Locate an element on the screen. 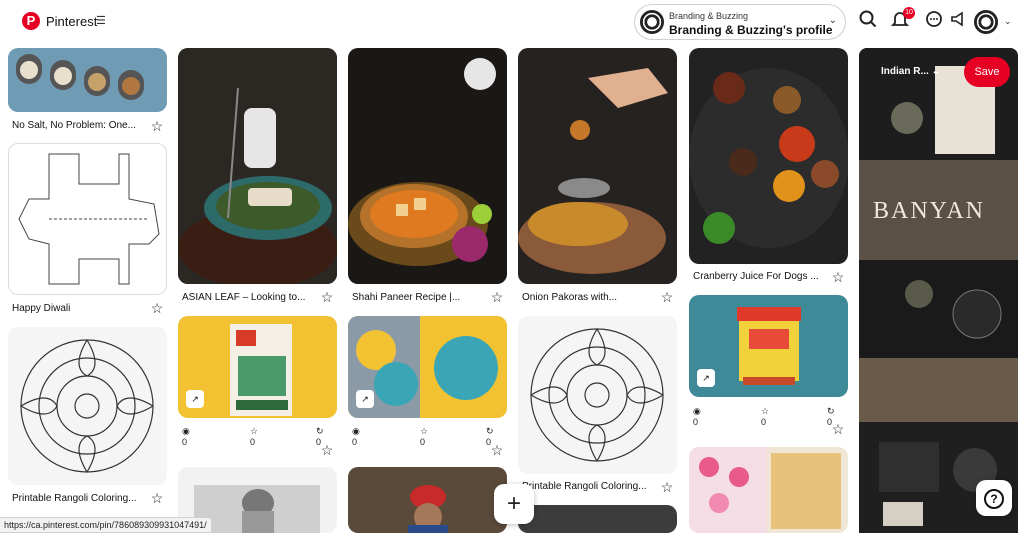  pin-image-delhi-dished-out: ↗ is located at coordinates (257, 367).